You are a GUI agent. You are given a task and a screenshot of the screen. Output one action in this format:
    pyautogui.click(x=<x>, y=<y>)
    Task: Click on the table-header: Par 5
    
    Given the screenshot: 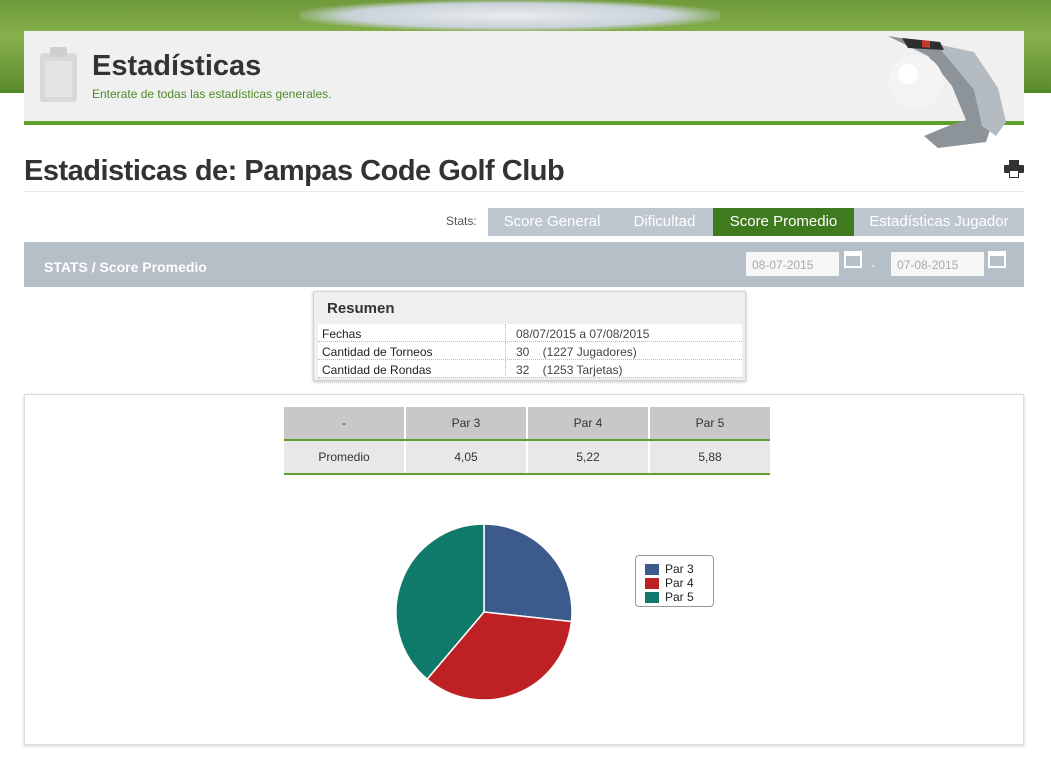 What is the action you would take?
    pyautogui.click(x=710, y=423)
    